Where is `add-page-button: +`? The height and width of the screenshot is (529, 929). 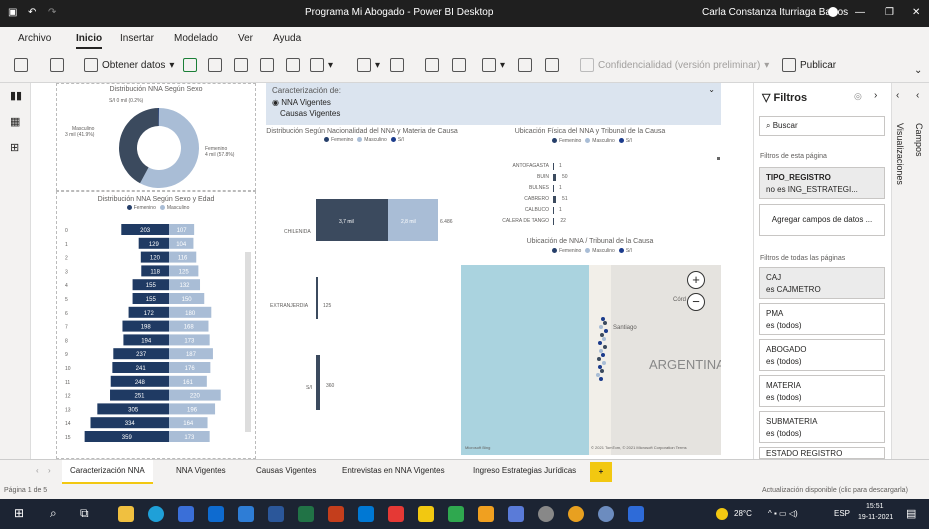
add-page-button: + is located at coordinates (601, 472).